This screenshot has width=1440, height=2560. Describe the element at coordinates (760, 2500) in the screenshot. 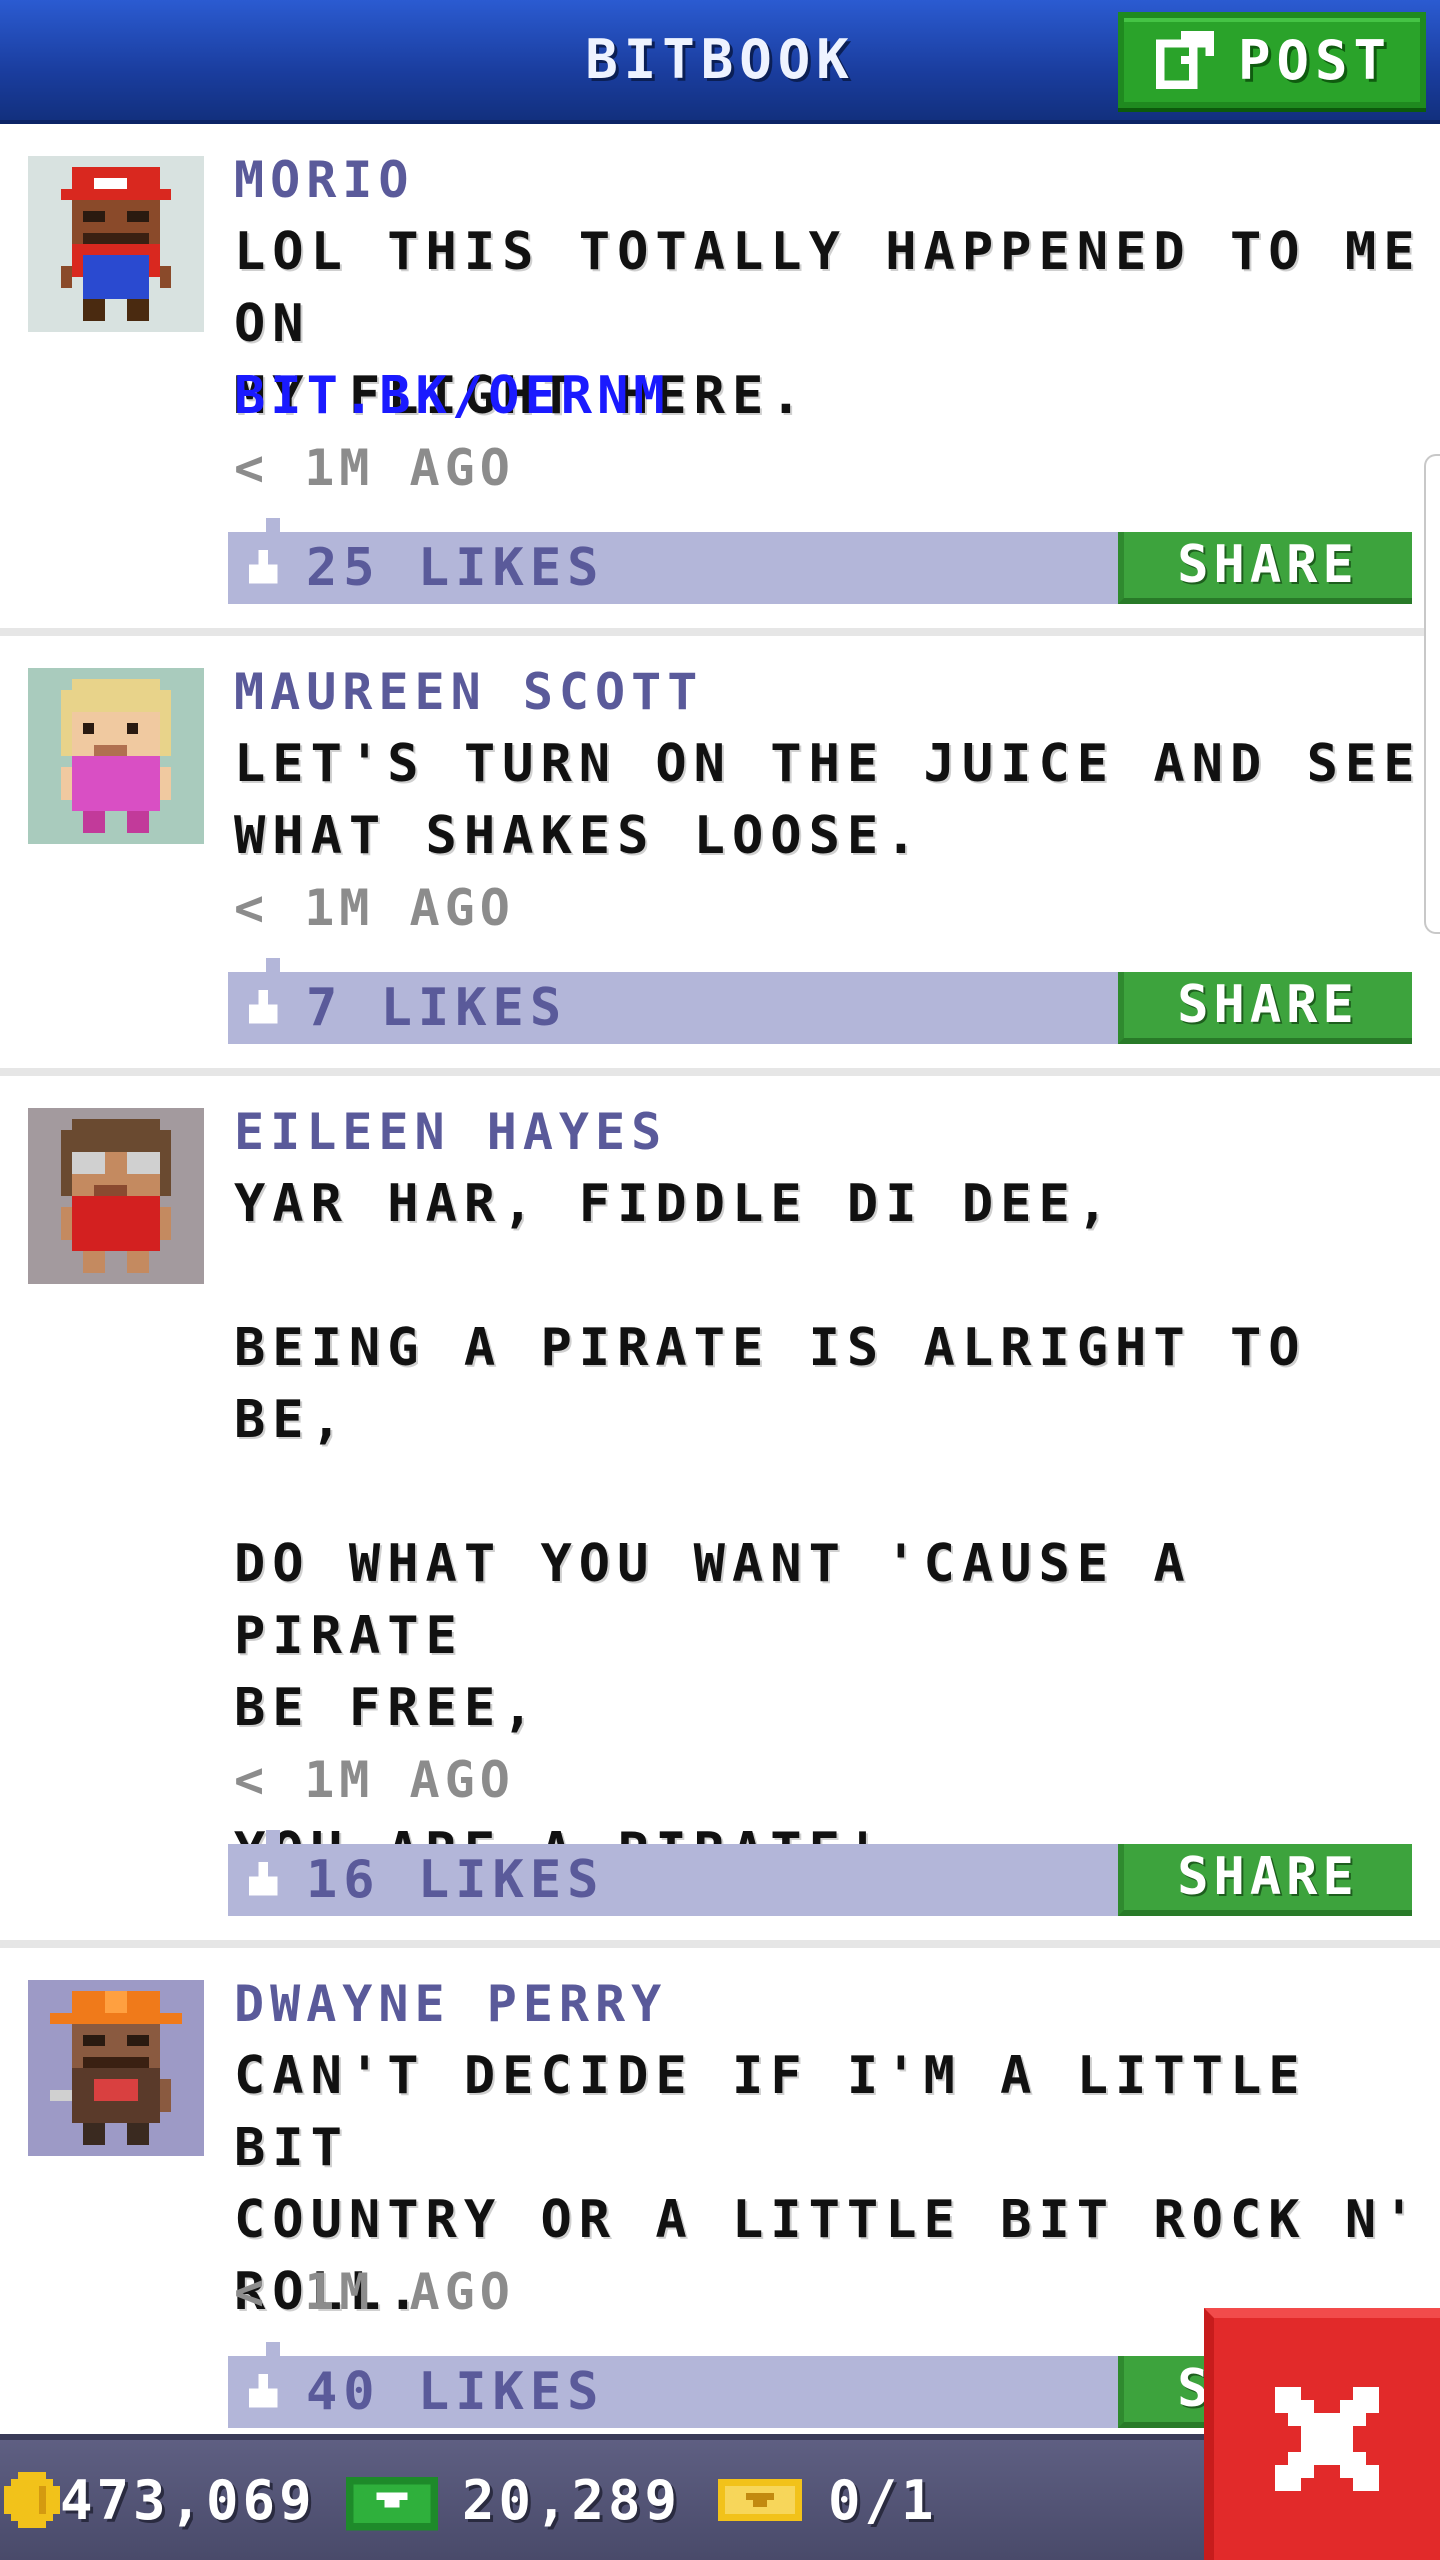

I see `ticket-icon` at that location.